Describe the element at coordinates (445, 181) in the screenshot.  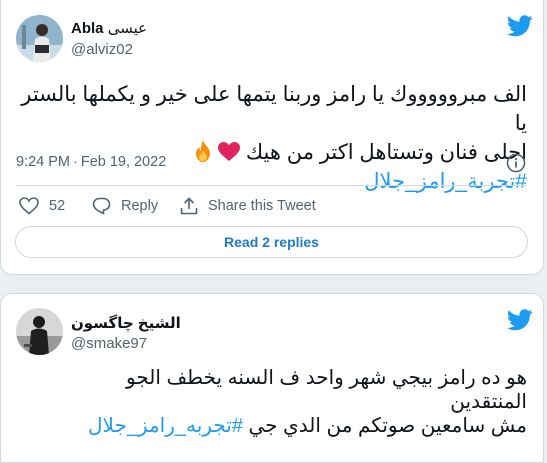
I see `hashtag-link: #تجربة_رامز_جلال` at that location.